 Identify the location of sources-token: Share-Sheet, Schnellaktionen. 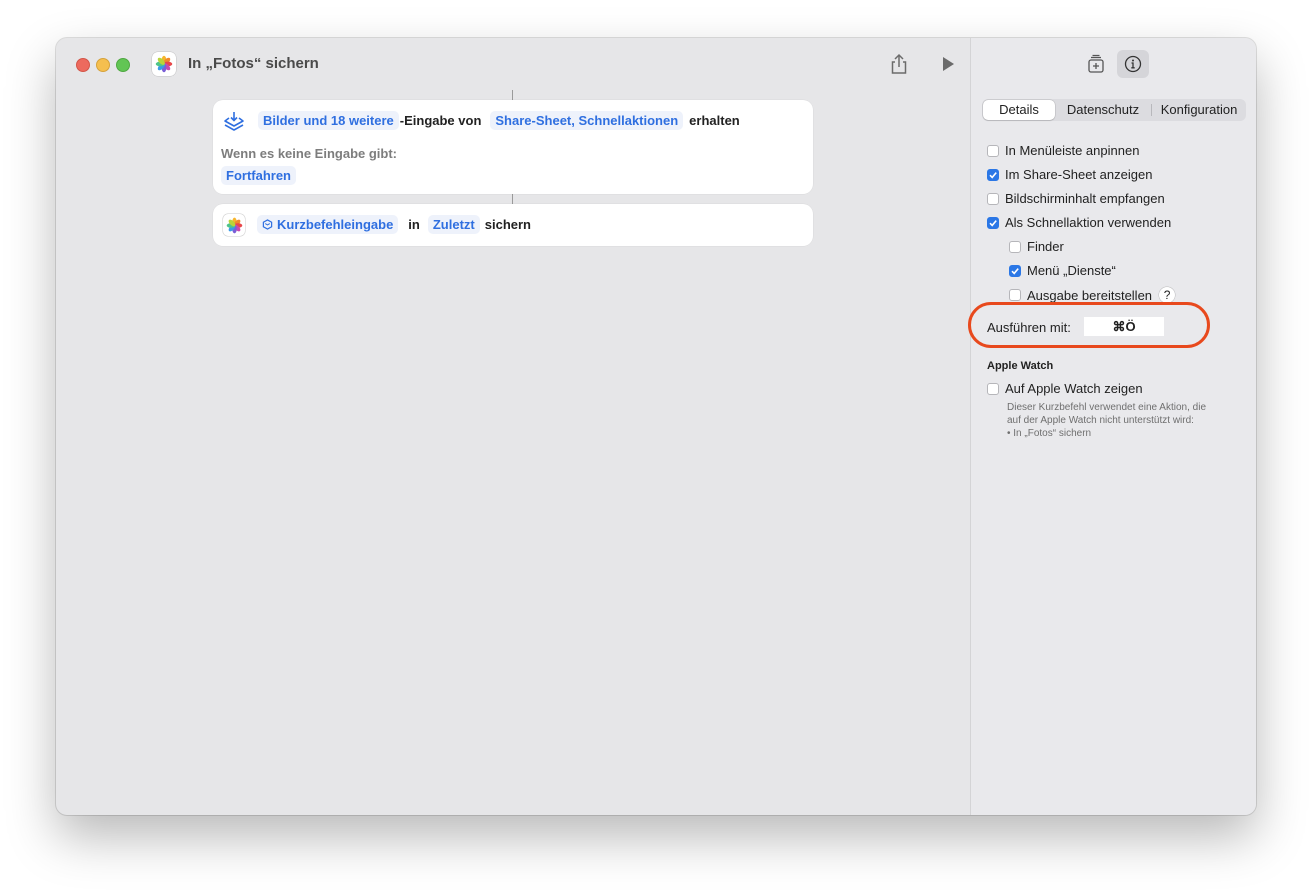
(587, 120).